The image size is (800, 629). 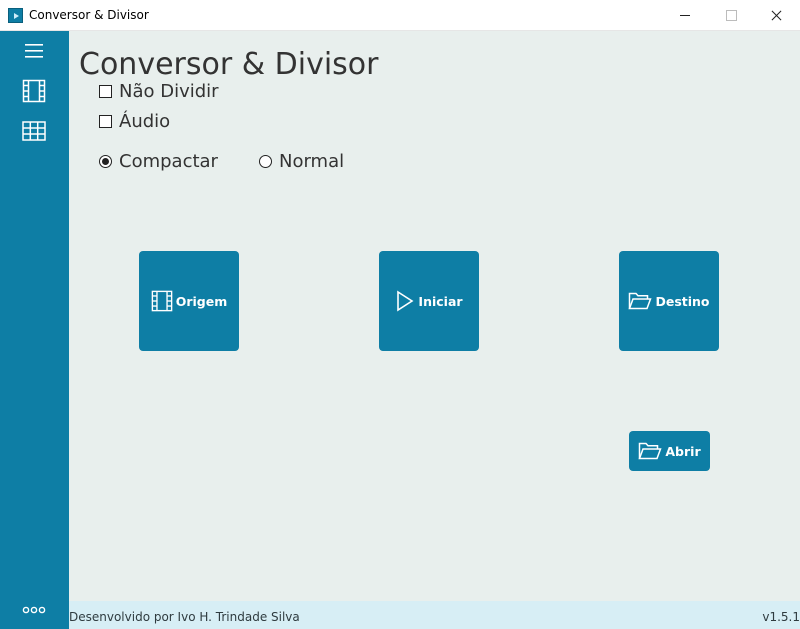 What do you see at coordinates (265, 161) in the screenshot?
I see `radio-unselected` at bounding box center [265, 161].